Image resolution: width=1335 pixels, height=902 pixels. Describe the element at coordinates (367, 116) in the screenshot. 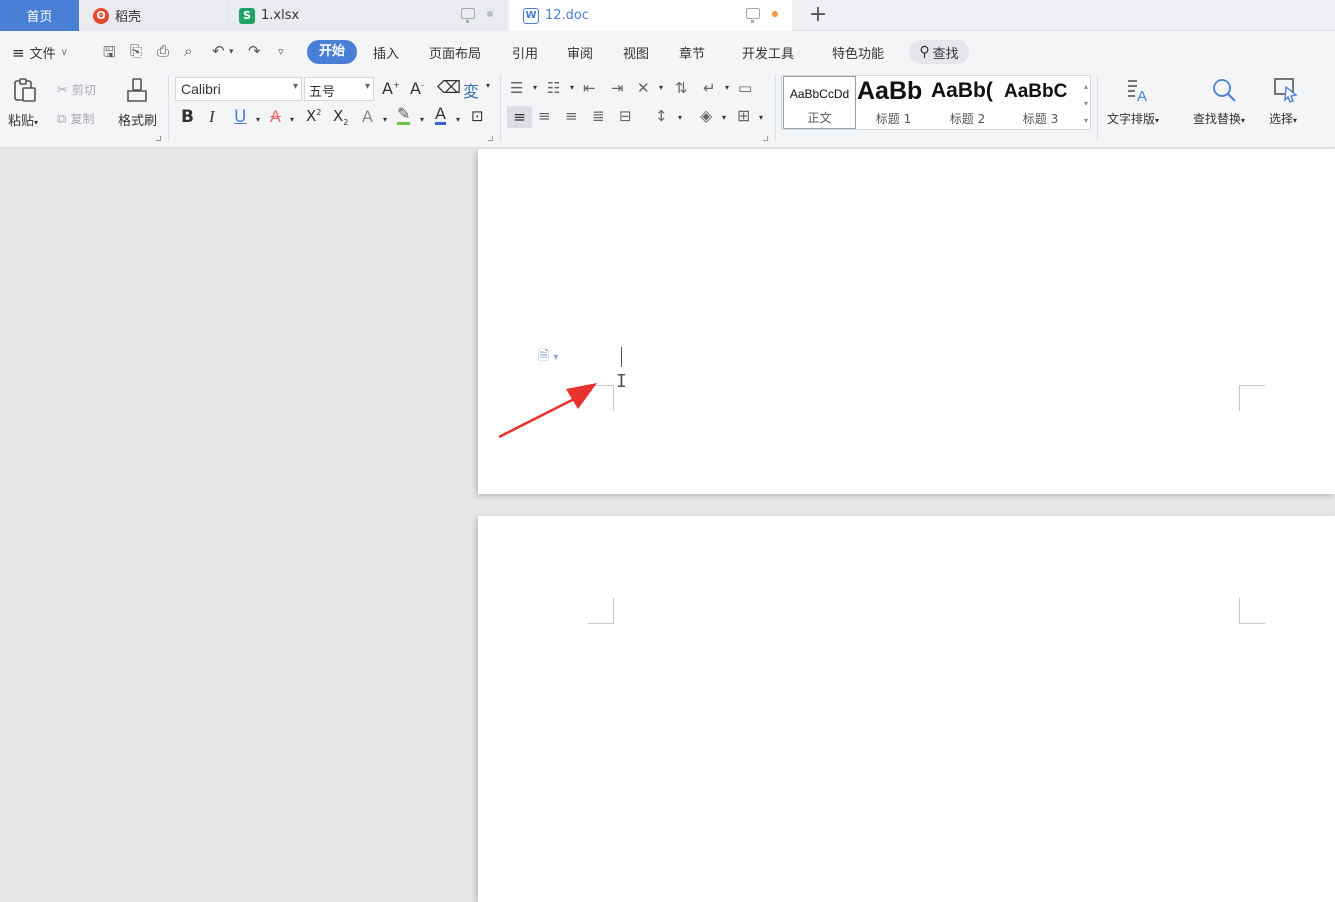

I see `text-effect-icon: A` at that location.